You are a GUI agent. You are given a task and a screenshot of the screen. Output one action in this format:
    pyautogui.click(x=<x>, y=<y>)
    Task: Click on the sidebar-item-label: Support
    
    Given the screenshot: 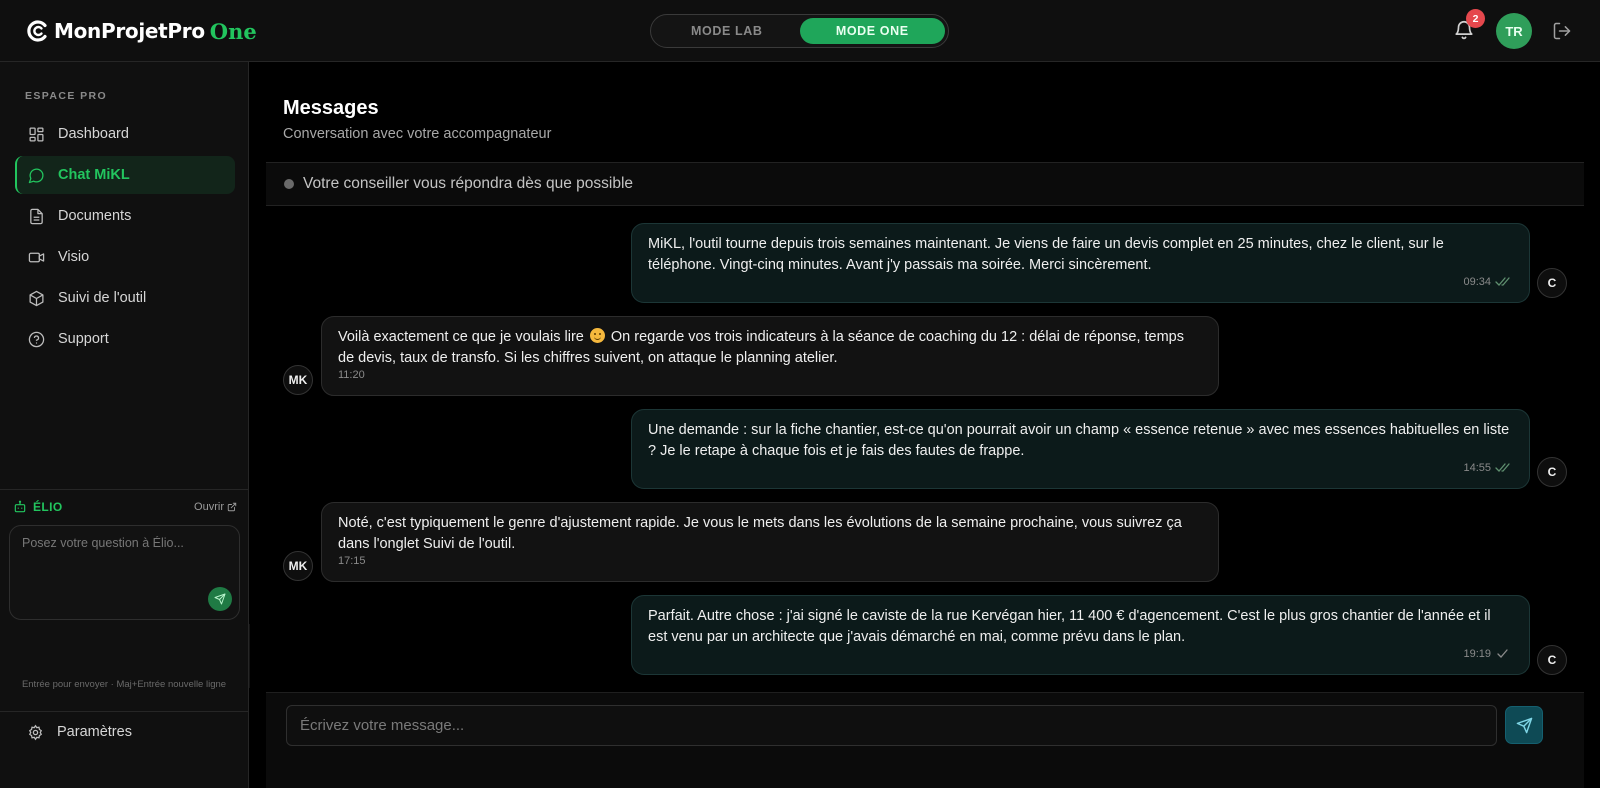 What is the action you would take?
    pyautogui.click(x=83, y=339)
    